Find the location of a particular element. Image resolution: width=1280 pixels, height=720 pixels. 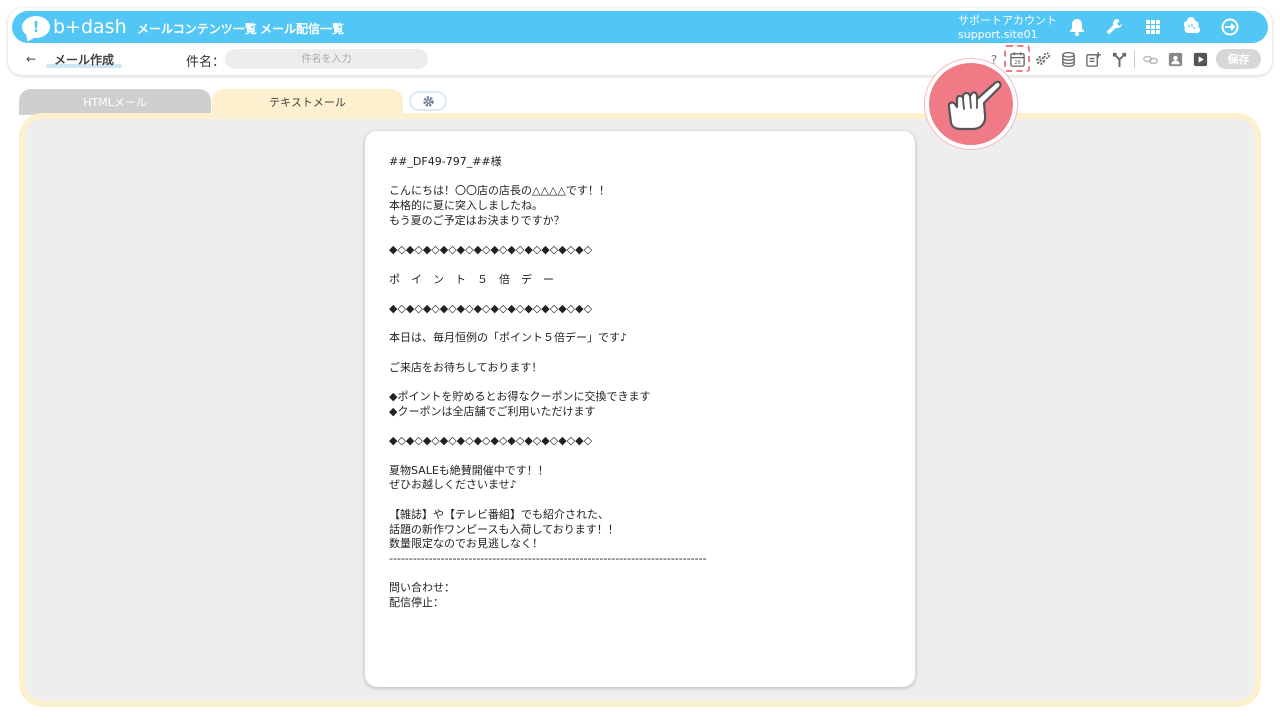

tab-settings-button is located at coordinates (428, 101).